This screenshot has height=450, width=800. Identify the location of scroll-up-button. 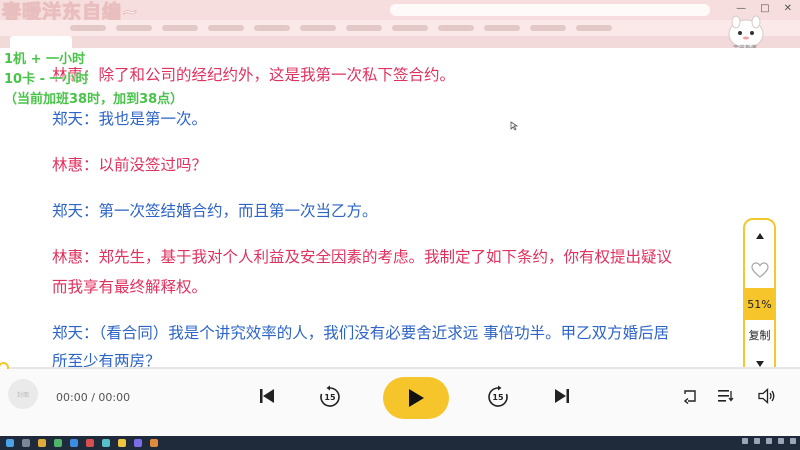
(759, 236).